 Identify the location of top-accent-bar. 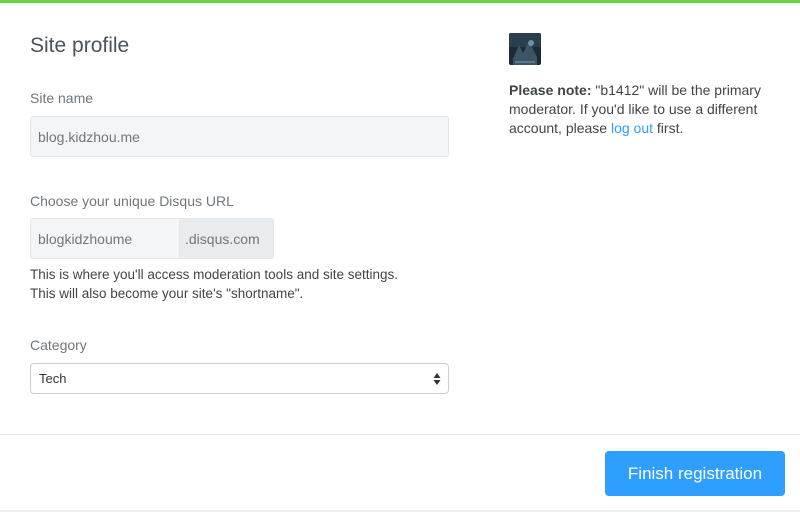
(400, 1).